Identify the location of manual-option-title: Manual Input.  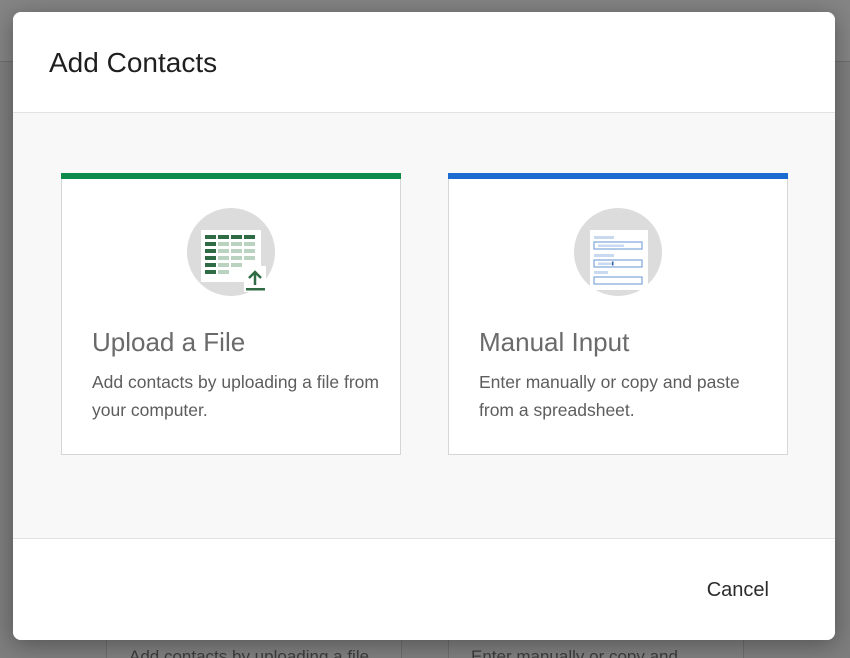
(554, 342).